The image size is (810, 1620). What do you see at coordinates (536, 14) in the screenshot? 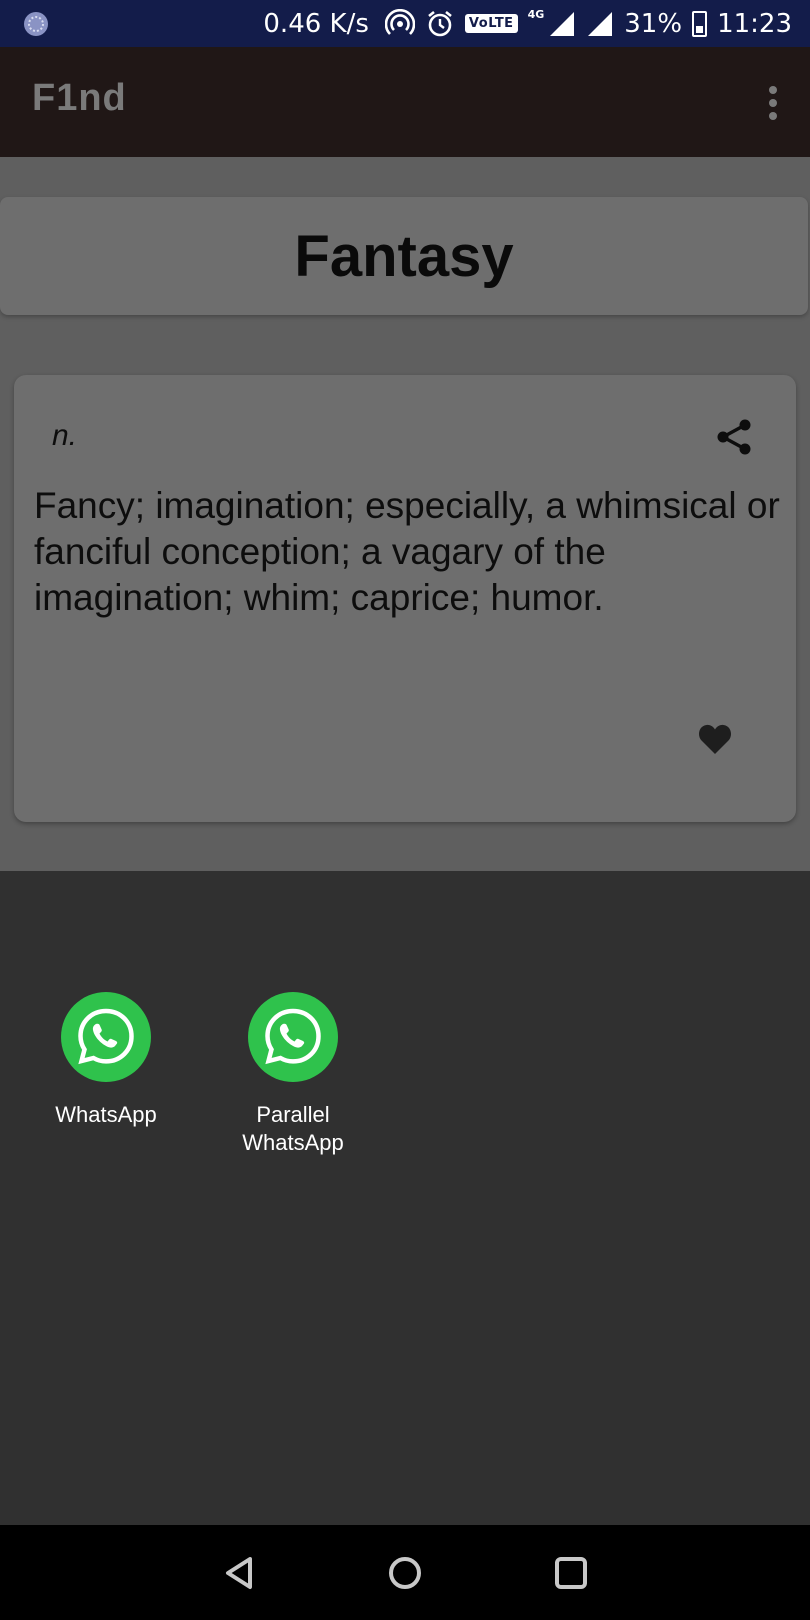
I see `network-type: 4G` at bounding box center [536, 14].